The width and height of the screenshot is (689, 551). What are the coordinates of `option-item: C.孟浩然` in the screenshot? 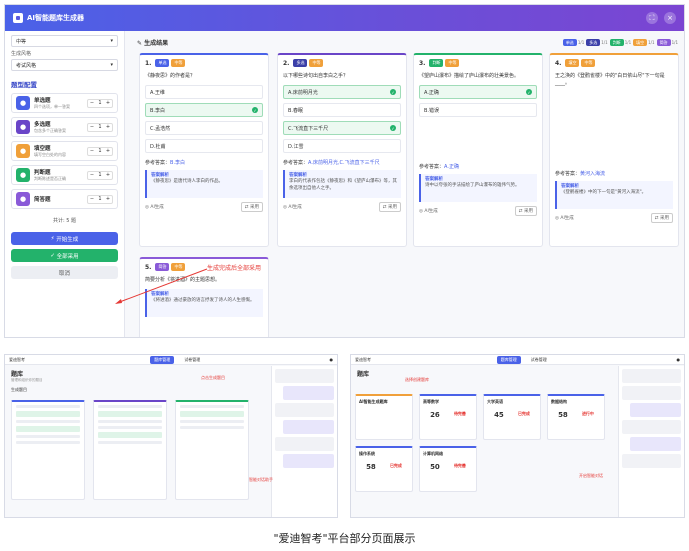 It's located at (204, 128).